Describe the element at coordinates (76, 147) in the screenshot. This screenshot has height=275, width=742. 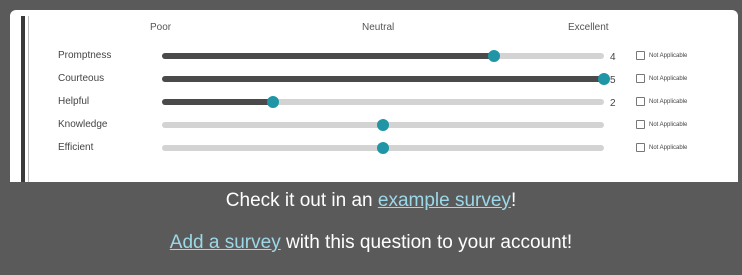
I see `row-label-efficient: Efficient` at that location.